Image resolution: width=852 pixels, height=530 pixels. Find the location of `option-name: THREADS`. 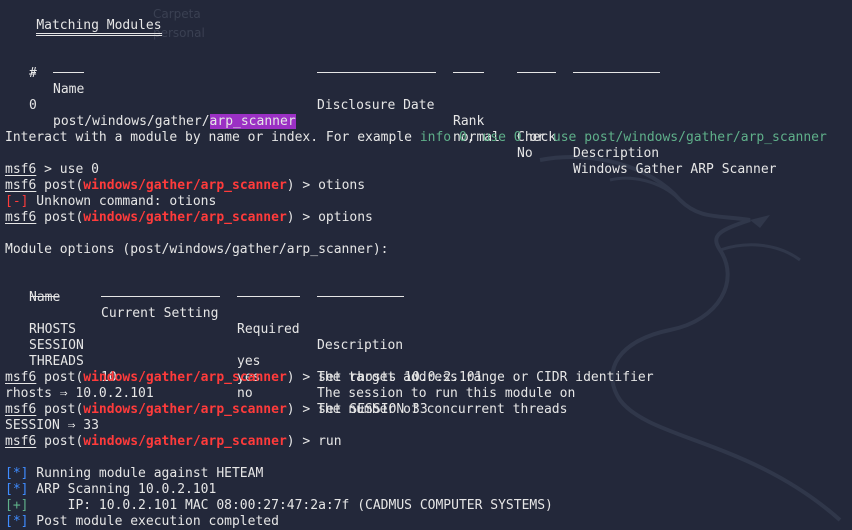

option-name: THREADS is located at coordinates (56, 361).